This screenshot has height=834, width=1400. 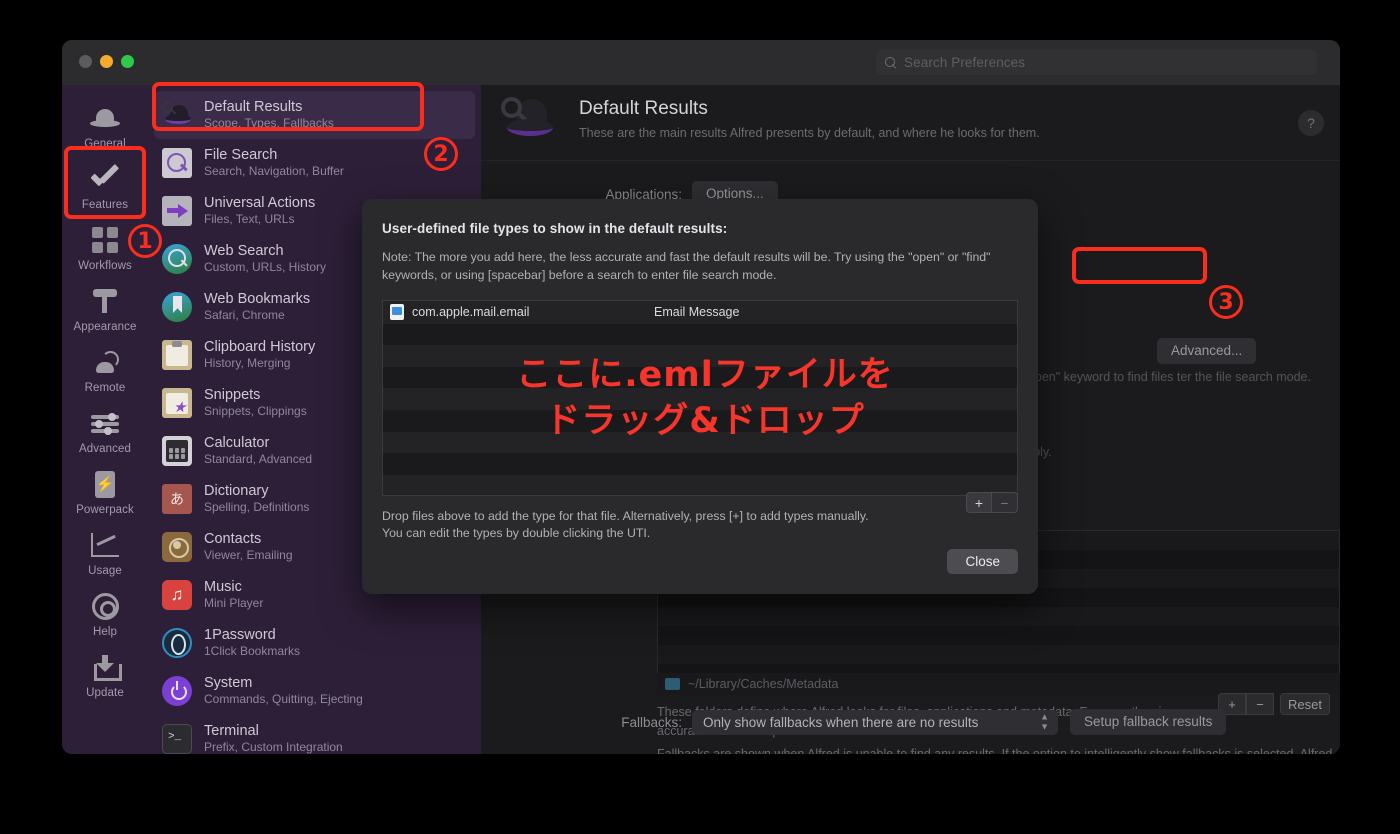 What do you see at coordinates (105, 388) in the screenshot?
I see `sidebar-item-label: Remote` at bounding box center [105, 388].